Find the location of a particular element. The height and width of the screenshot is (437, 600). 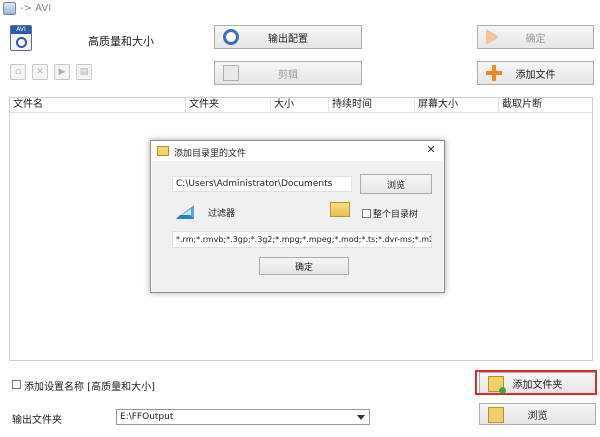

add-file-button: 添加文件 is located at coordinates (535, 73).